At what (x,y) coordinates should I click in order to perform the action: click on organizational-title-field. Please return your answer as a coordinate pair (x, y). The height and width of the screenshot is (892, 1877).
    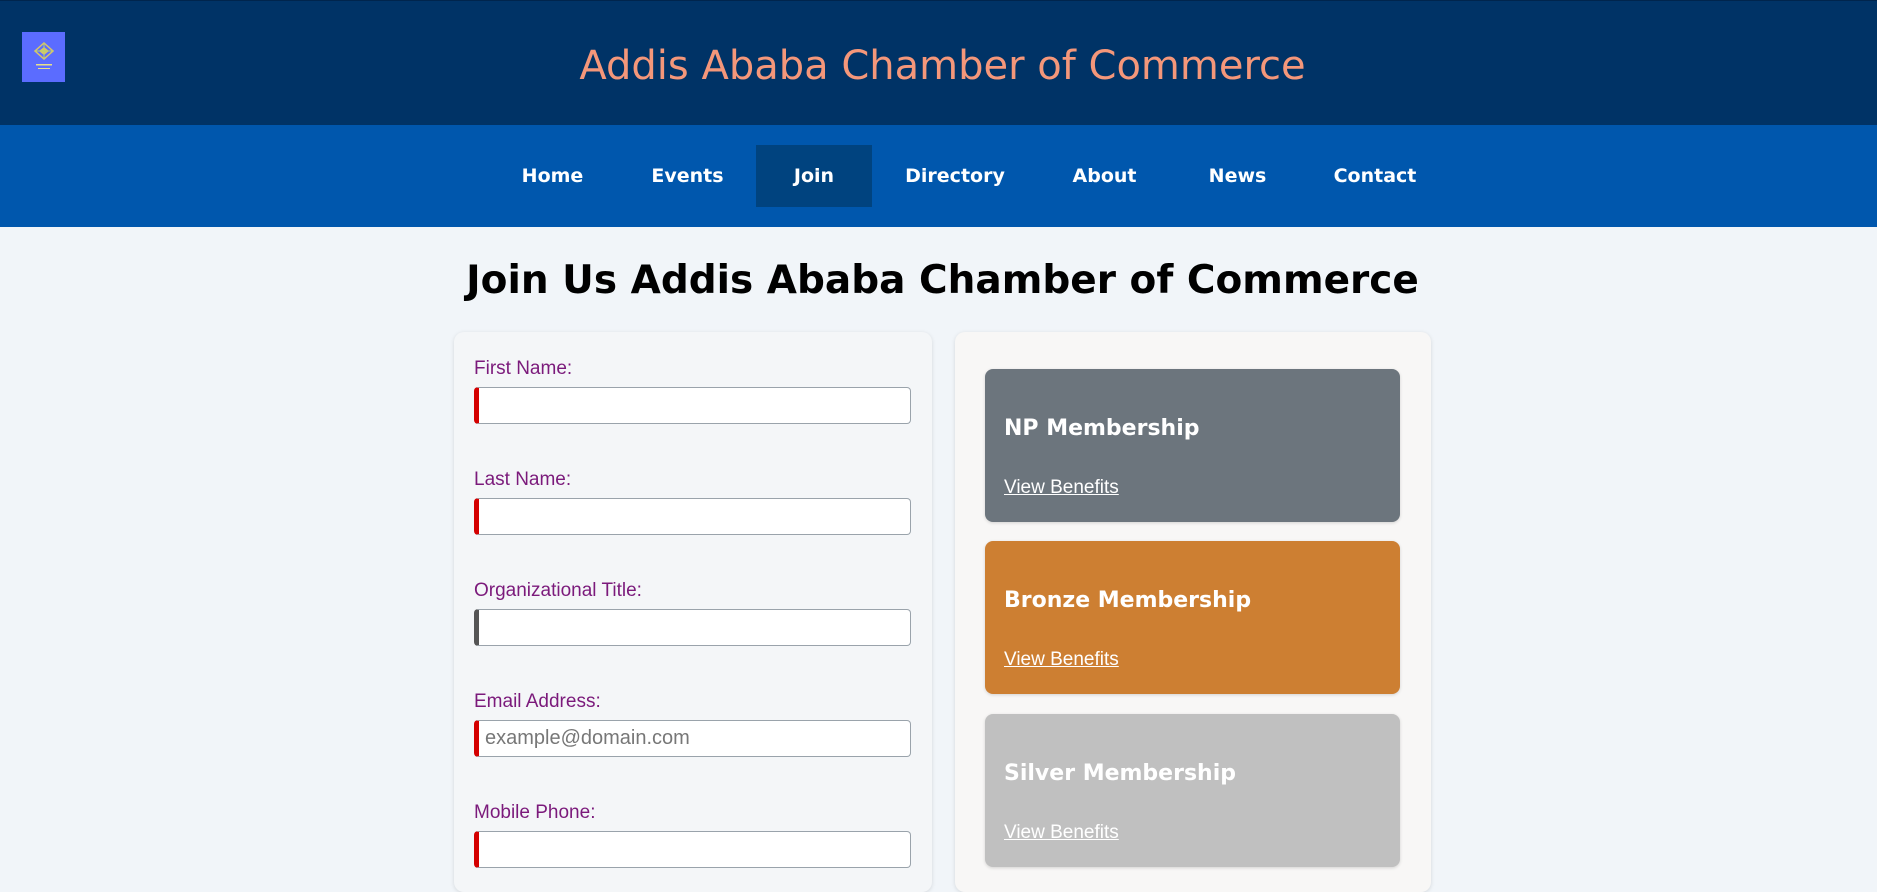
    Looking at the image, I should click on (692, 627).